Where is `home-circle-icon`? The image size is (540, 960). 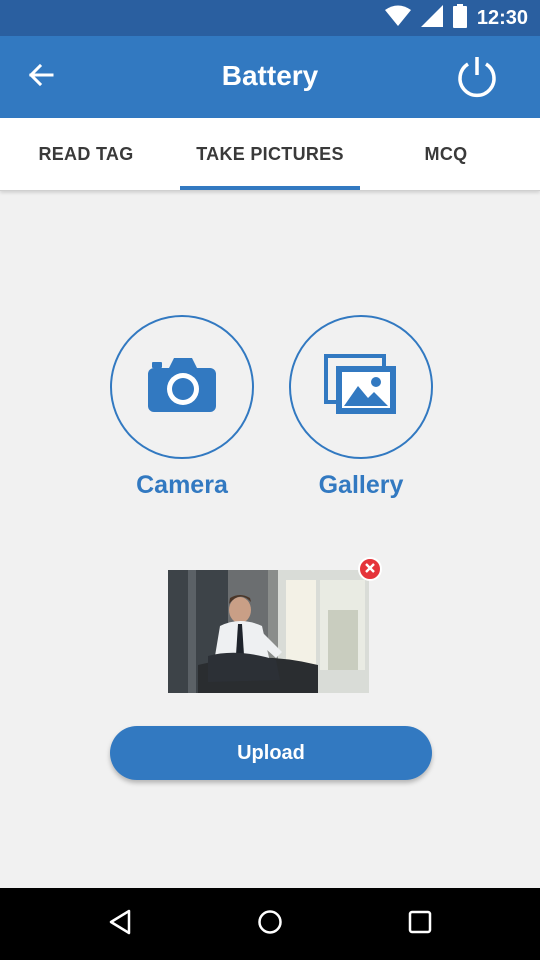
home-circle-icon is located at coordinates (270, 924).